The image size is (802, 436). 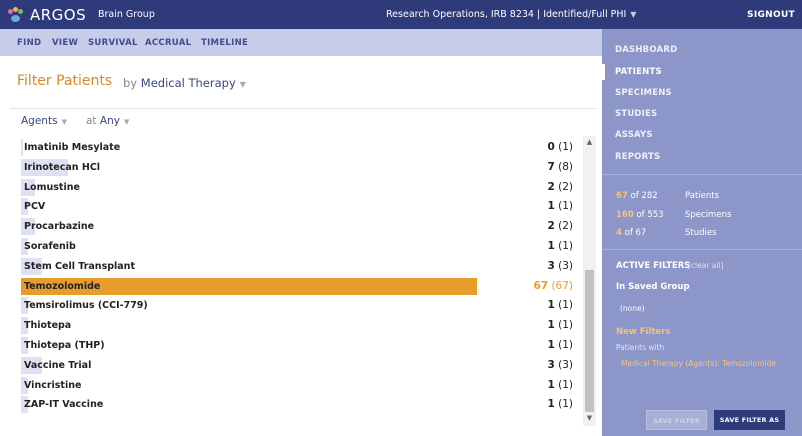 What do you see at coordinates (224, 43) in the screenshot?
I see `tab-timeline: TIMELINE` at bounding box center [224, 43].